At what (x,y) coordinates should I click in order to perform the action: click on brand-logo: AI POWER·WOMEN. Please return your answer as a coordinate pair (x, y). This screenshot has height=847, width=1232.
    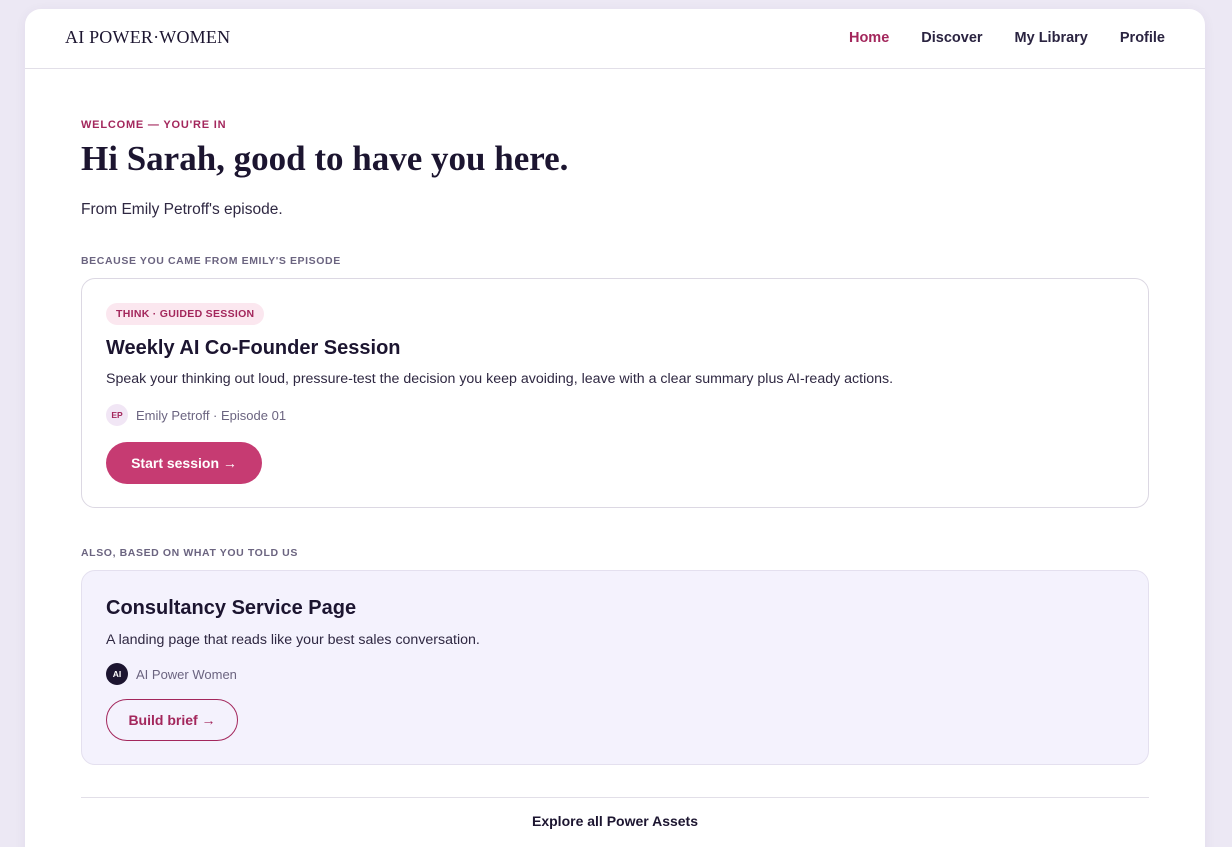
    Looking at the image, I should click on (147, 37).